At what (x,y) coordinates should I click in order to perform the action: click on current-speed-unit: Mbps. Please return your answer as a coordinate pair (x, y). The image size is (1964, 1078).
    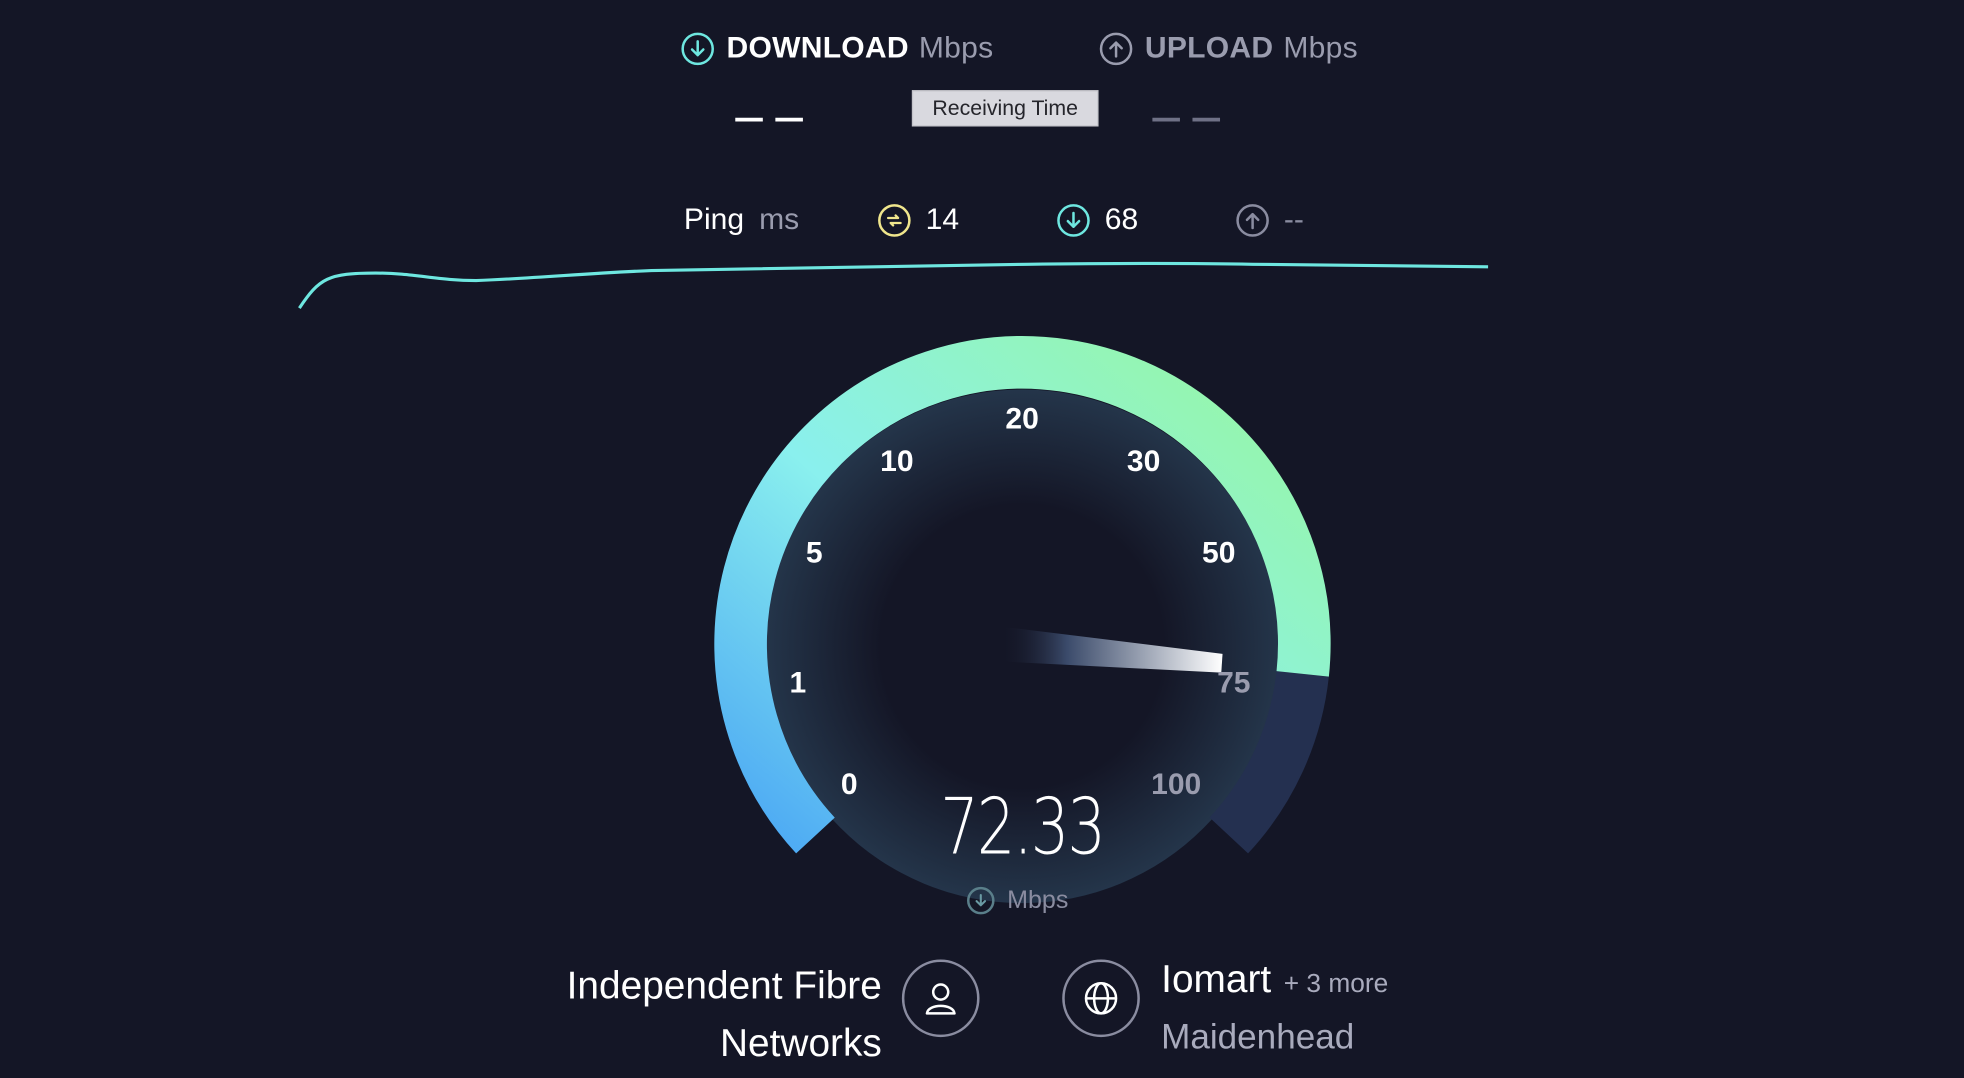
    Looking at the image, I should click on (1017, 900).